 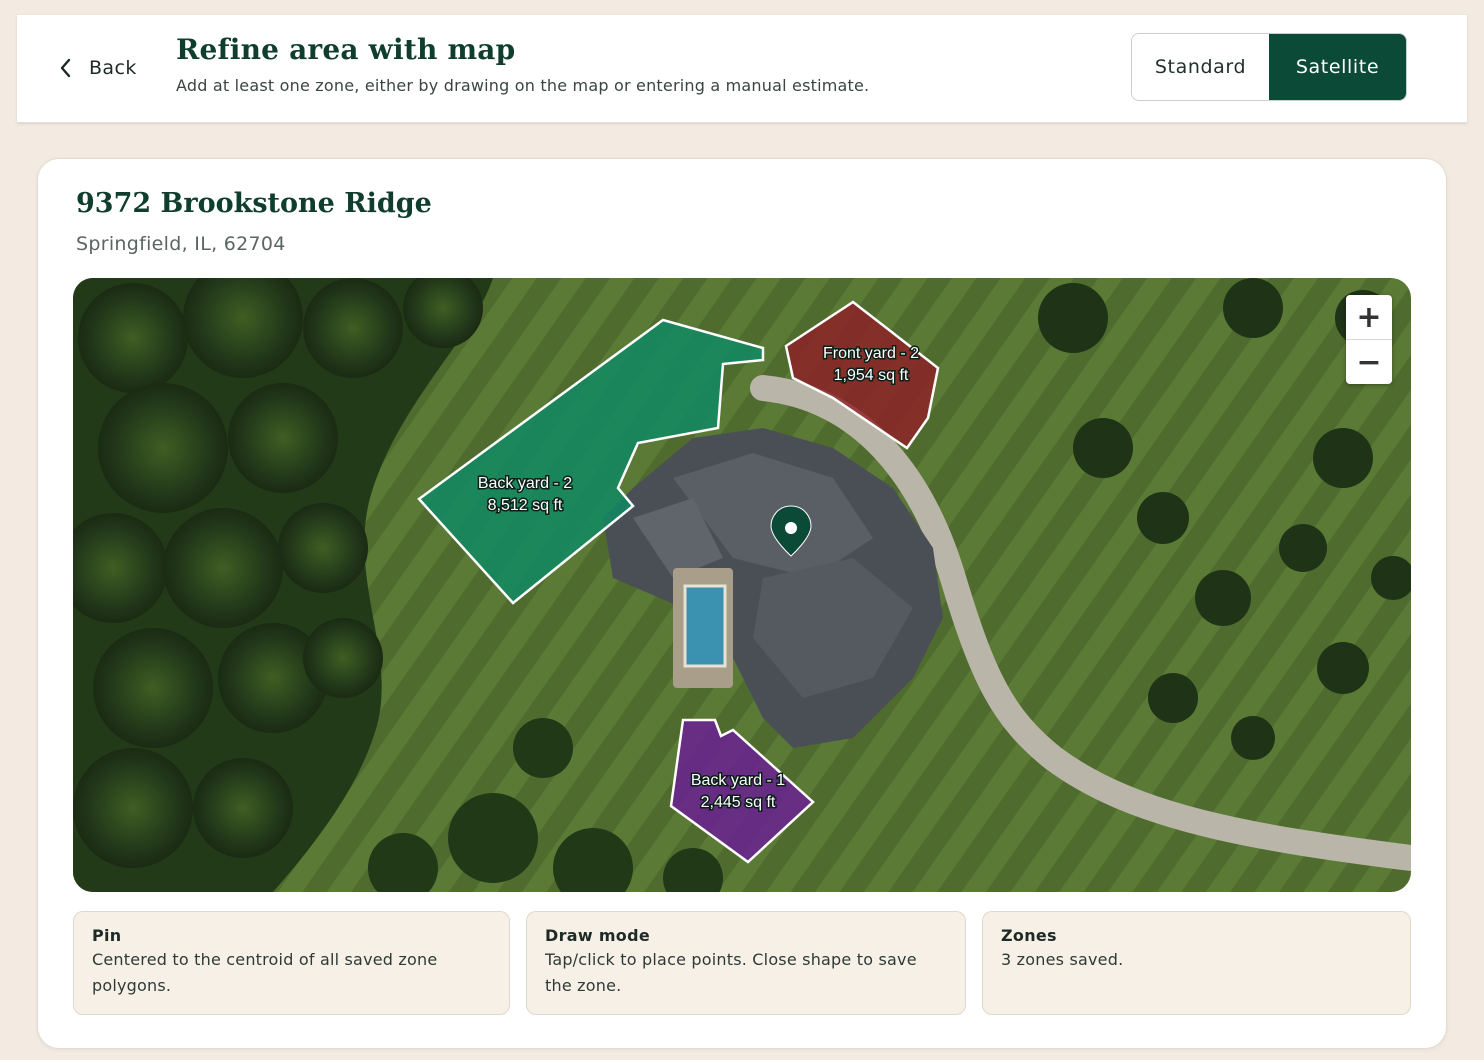 What do you see at coordinates (525, 483) in the screenshot?
I see `zone-label-back-yard-2-name: Back yard - 2` at bounding box center [525, 483].